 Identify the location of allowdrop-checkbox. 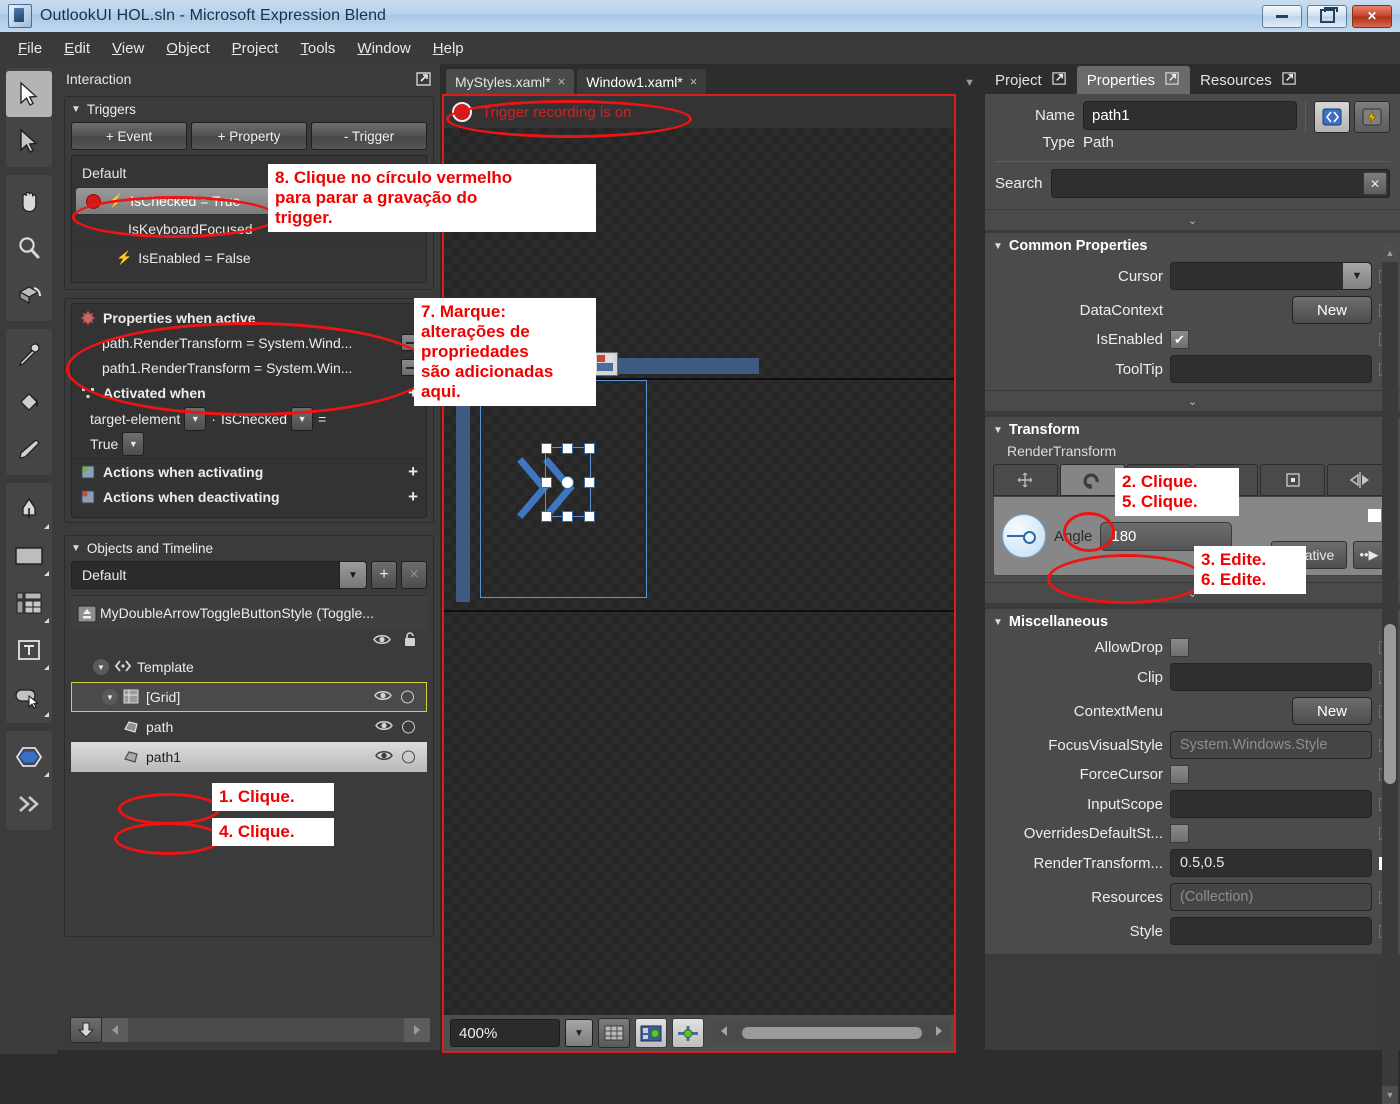
(1179, 647).